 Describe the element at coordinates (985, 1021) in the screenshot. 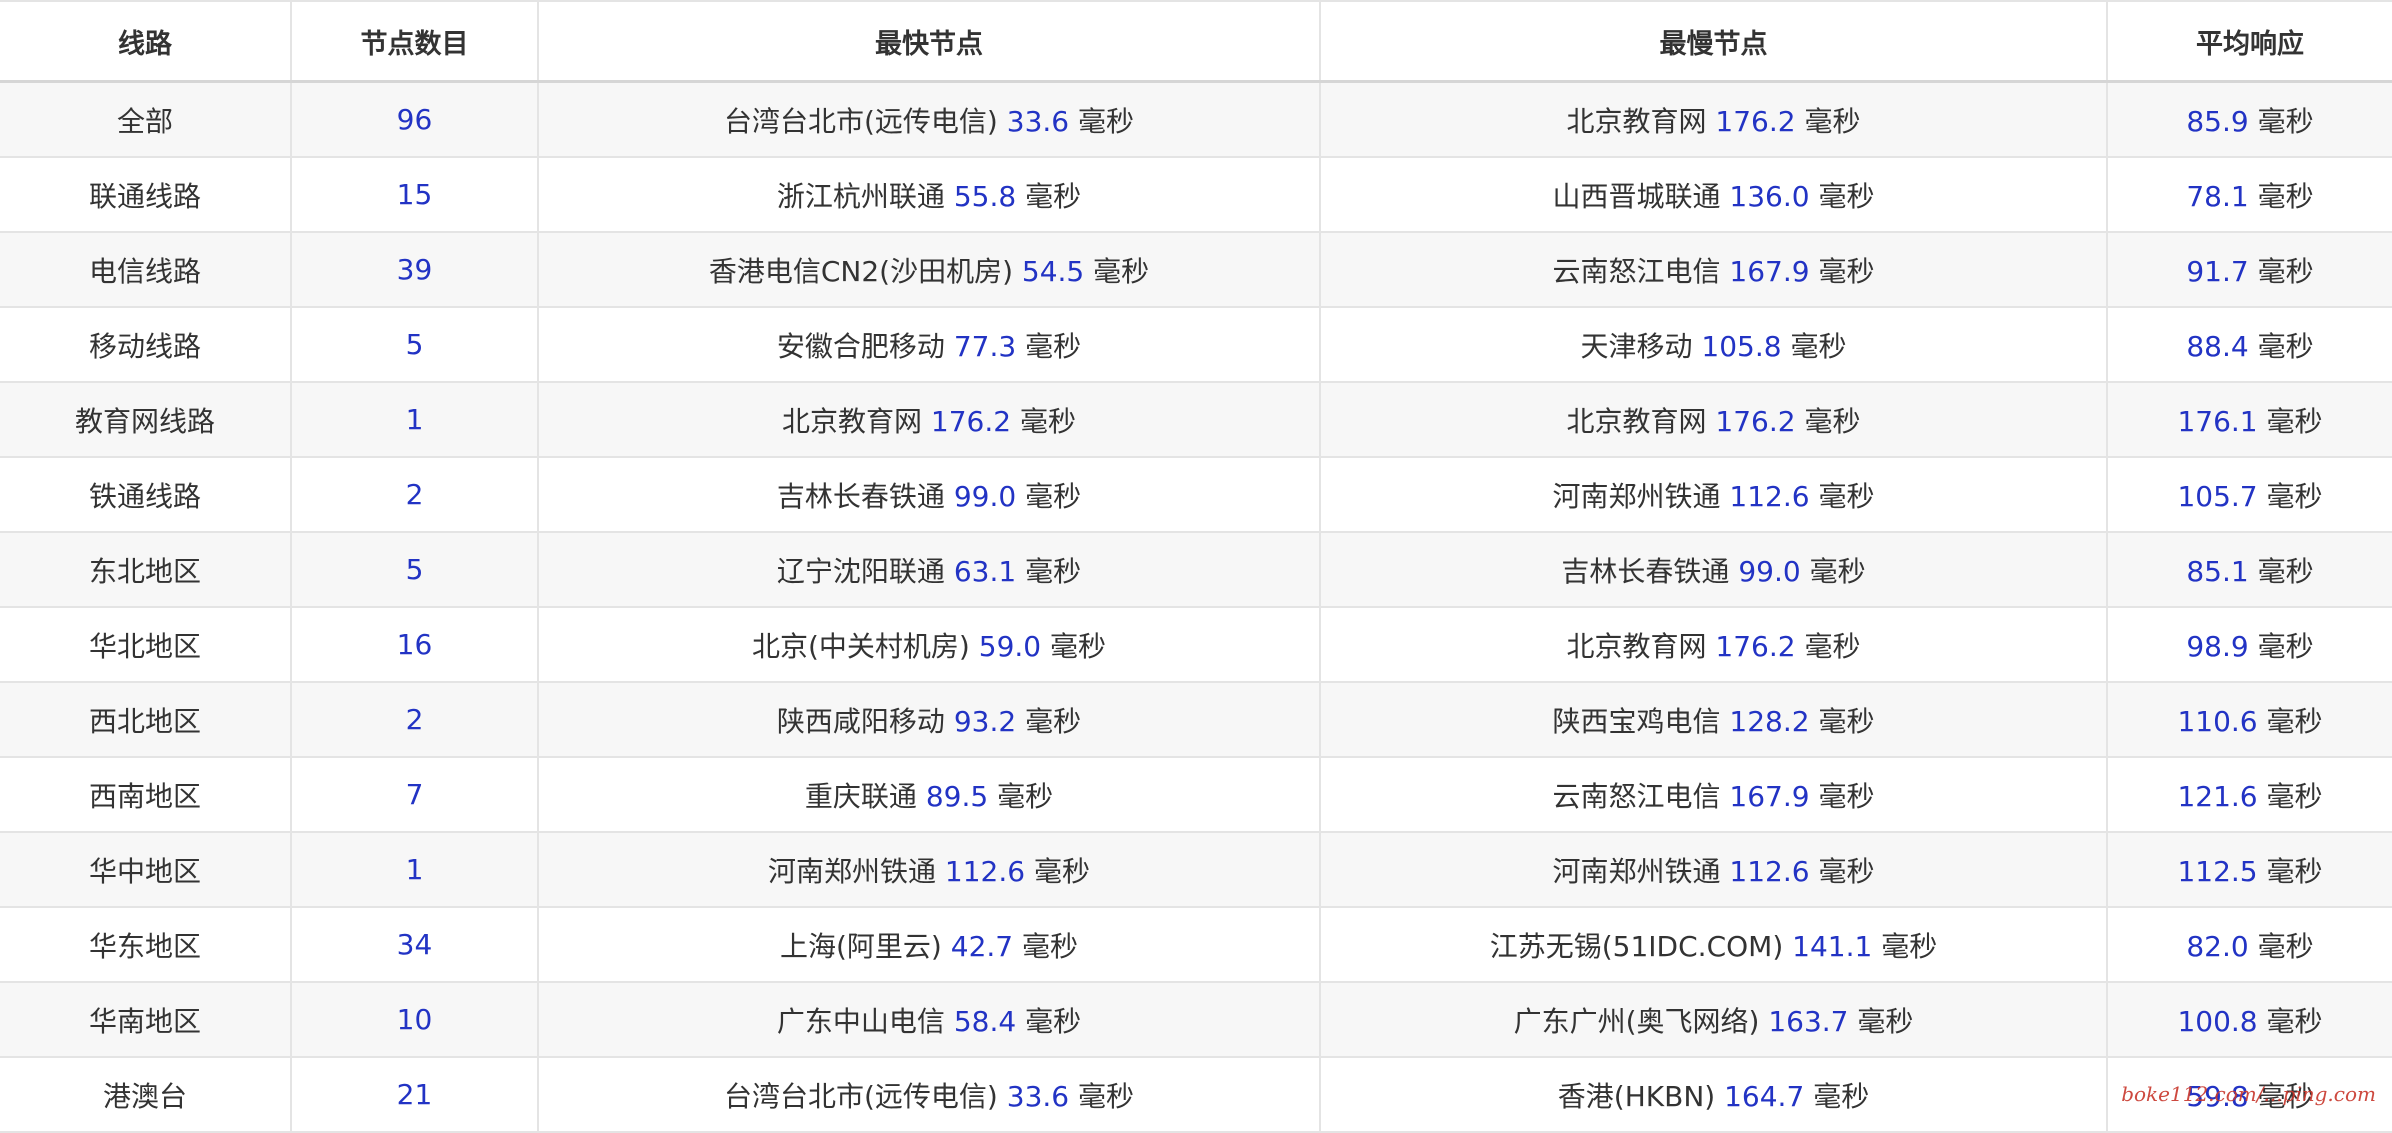

I see `fastest-node-value: 58.4` at that location.